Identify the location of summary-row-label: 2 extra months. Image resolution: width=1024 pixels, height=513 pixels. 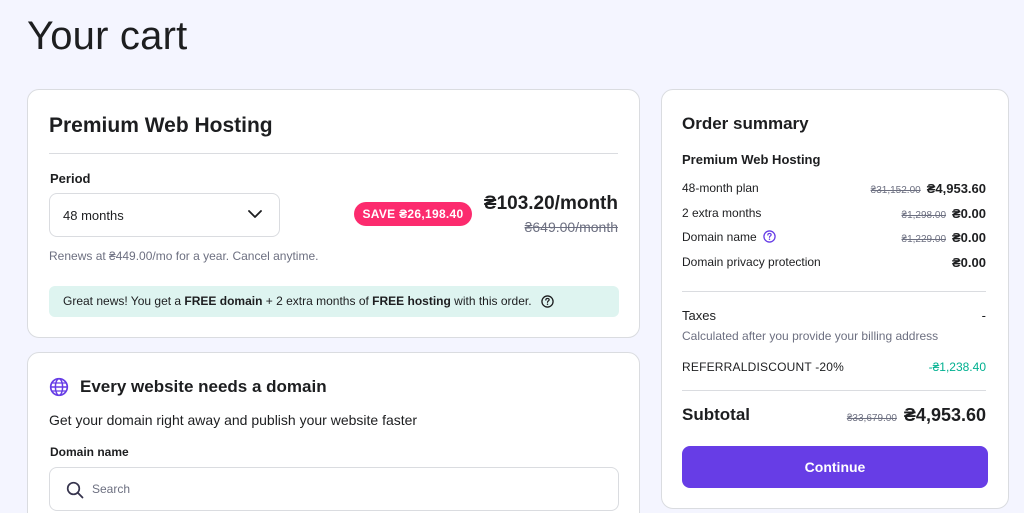
(722, 213).